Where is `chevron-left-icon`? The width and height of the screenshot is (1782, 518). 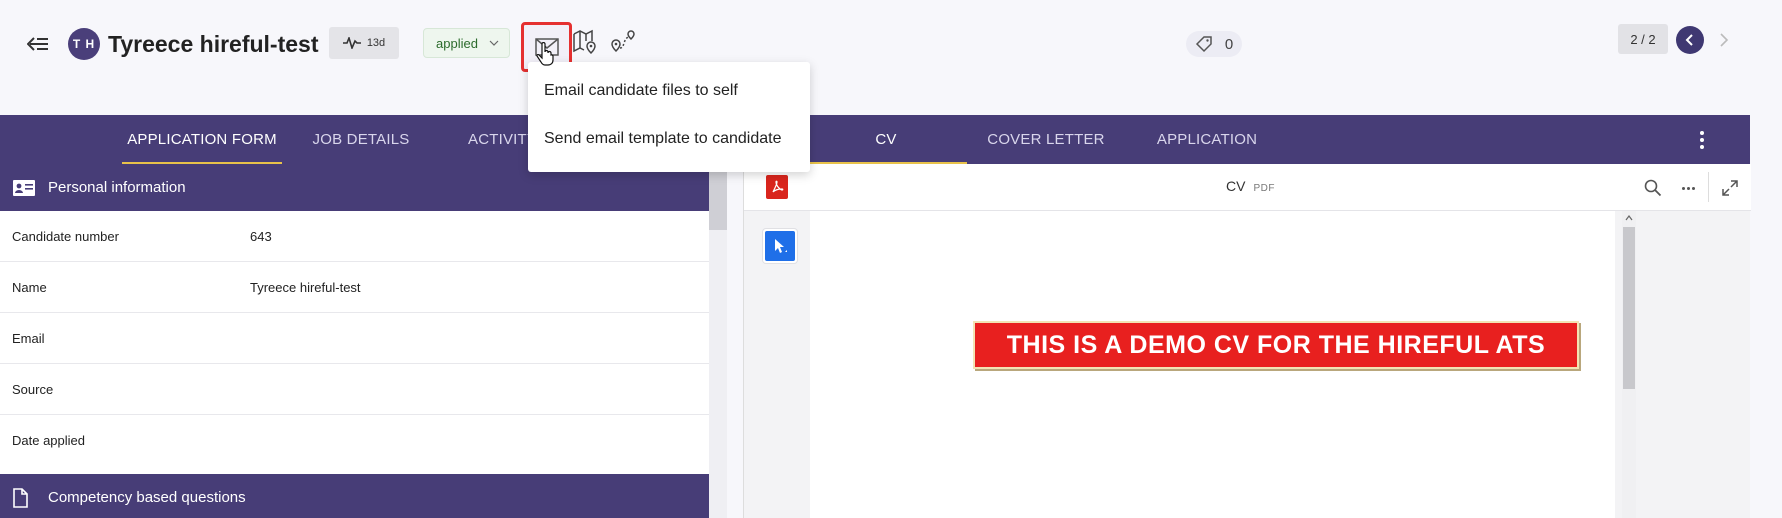
chevron-left-icon is located at coordinates (1689, 40).